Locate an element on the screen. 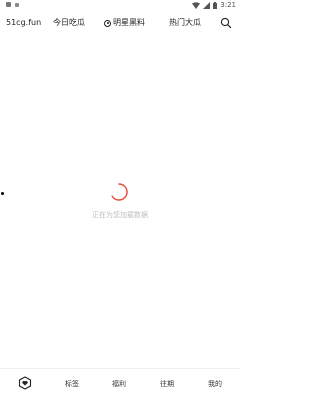 This screenshot has height=400, width=320. status-time: 3:21 is located at coordinates (228, 5).